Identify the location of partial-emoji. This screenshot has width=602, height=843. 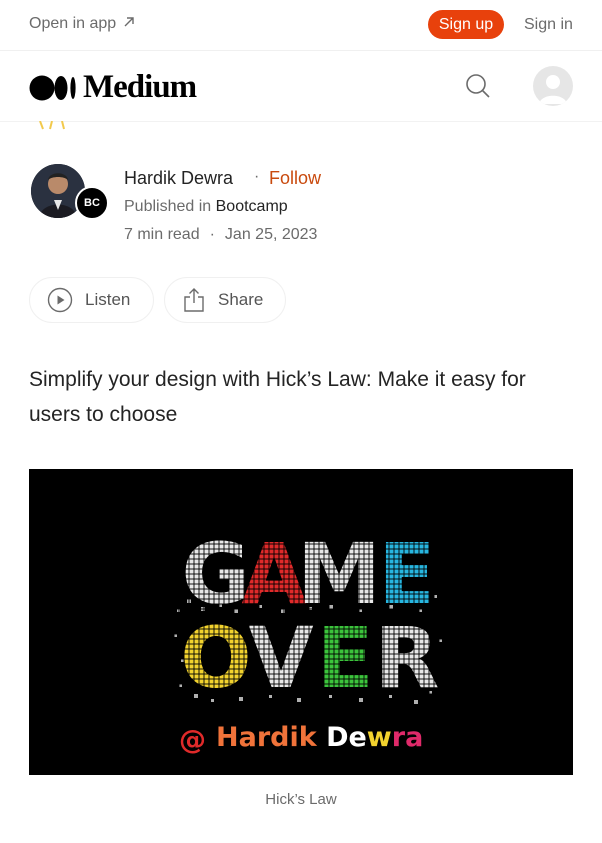
(53, 127).